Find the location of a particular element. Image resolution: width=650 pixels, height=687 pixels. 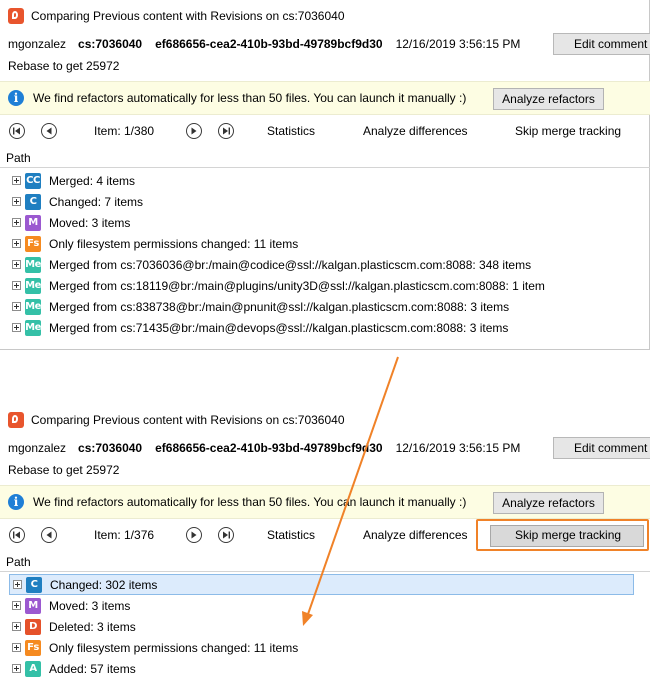

tree-row-label: Deleted: 3 items is located at coordinates (92, 626).